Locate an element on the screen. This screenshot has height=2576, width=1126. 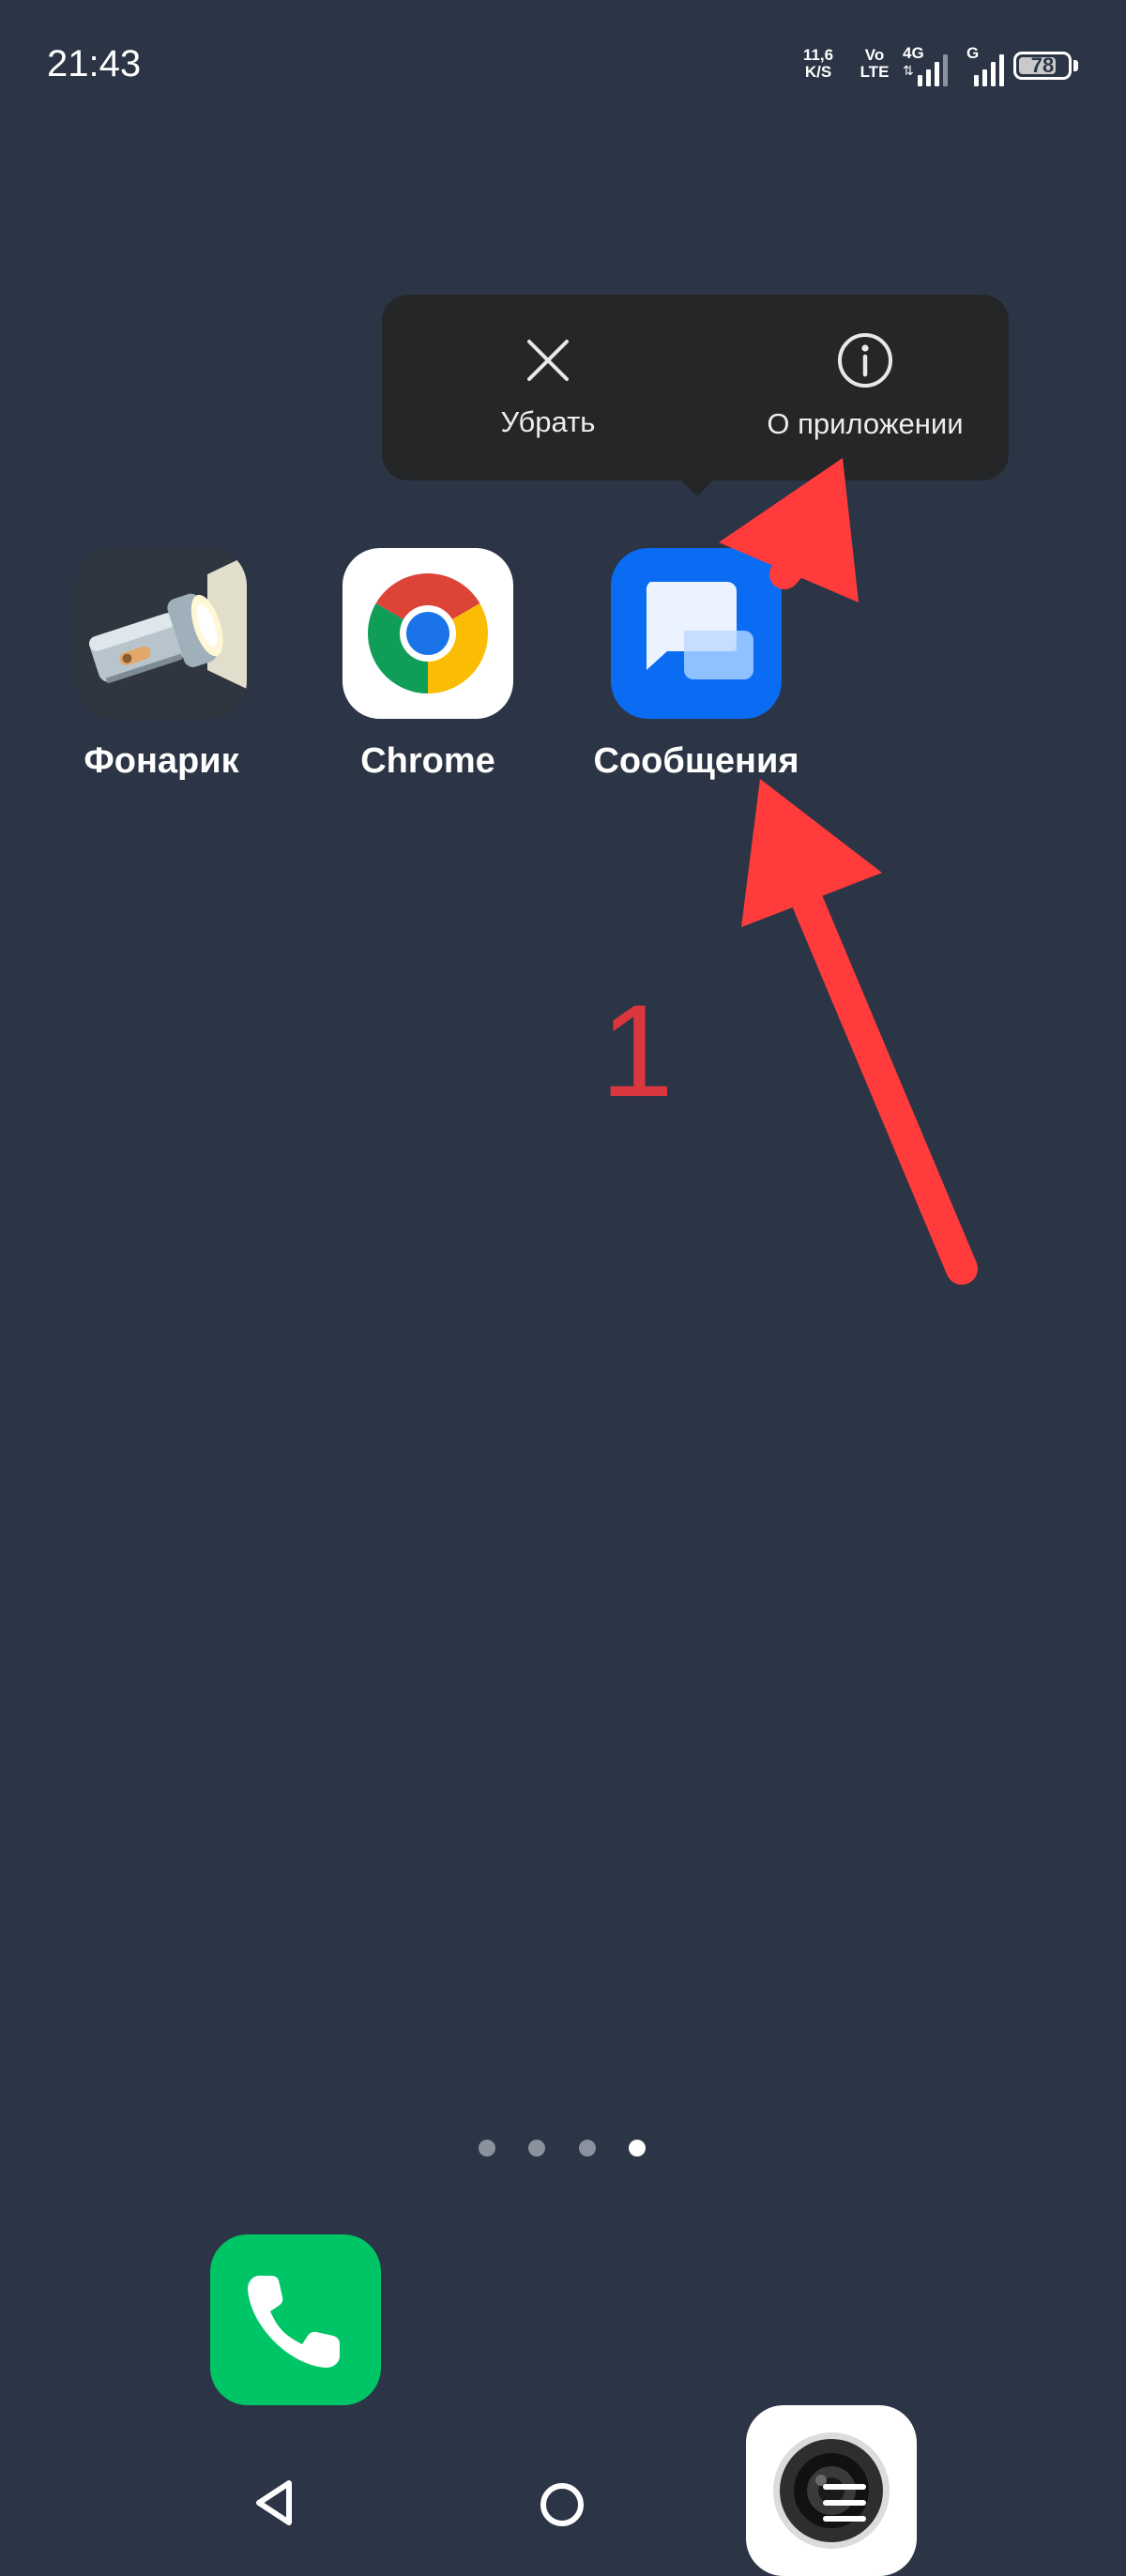
home-icon is located at coordinates (562, 2504).